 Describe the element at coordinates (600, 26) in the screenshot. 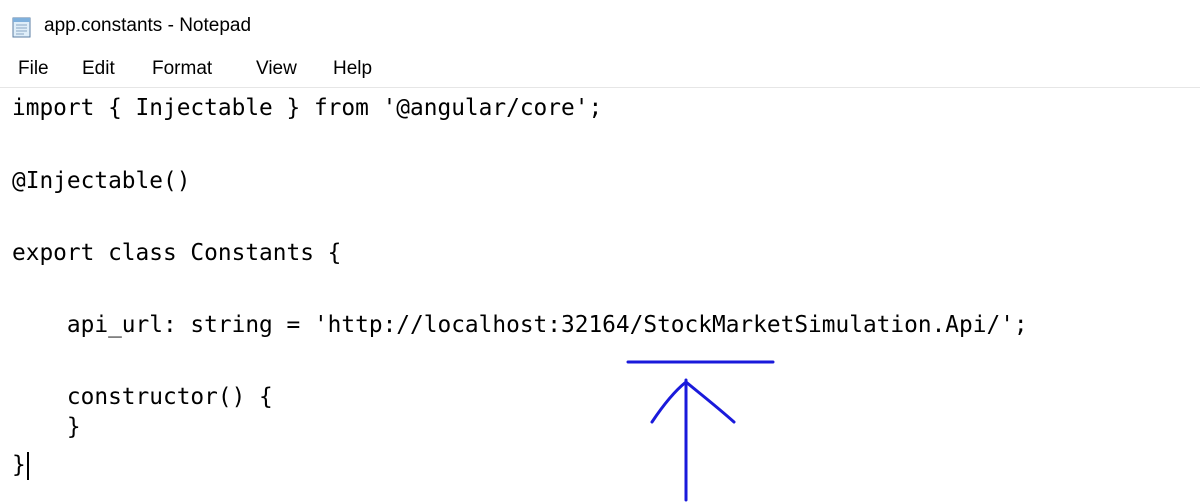

I see `title-bar: app.constants - Notepad` at that location.